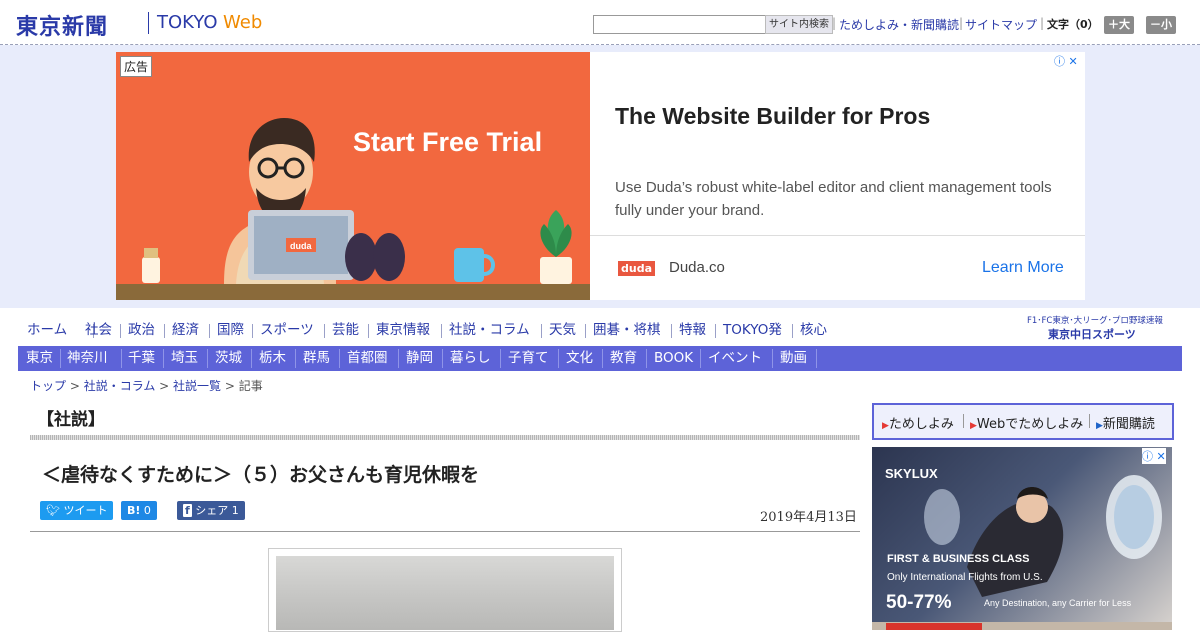  I want to click on region-item-tochigi: 栃木, so click(272, 358).